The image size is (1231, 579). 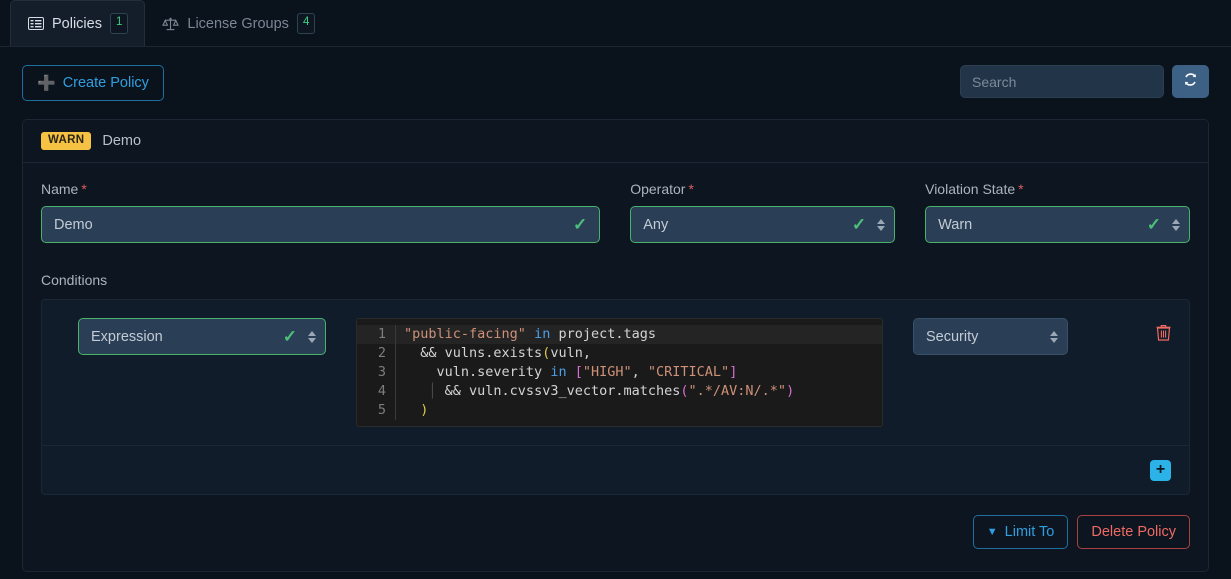 What do you see at coordinates (615, 470) in the screenshot?
I see `conditions-footer: +` at bounding box center [615, 470].